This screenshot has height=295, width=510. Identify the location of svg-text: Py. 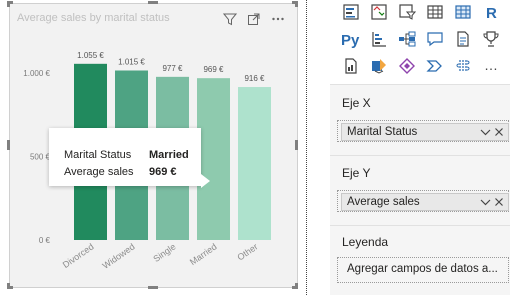
(350, 40).